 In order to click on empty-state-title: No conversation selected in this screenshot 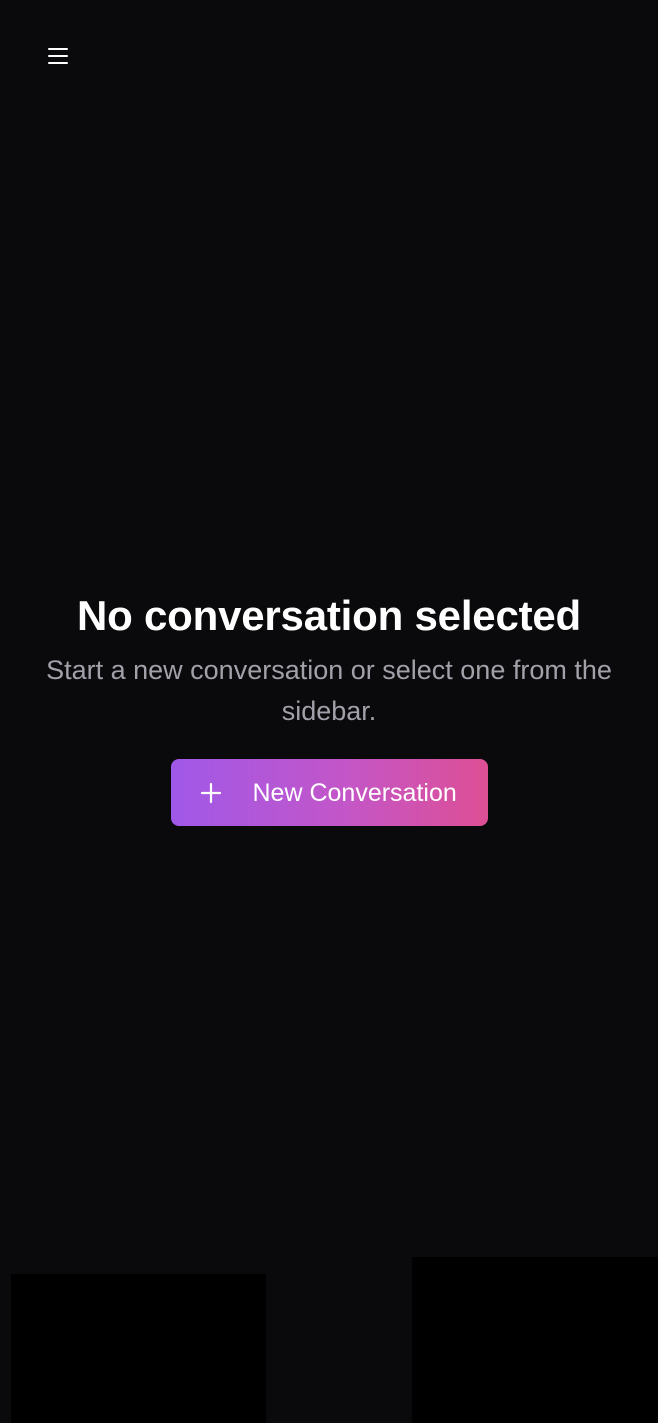, I will do `click(329, 615)`.